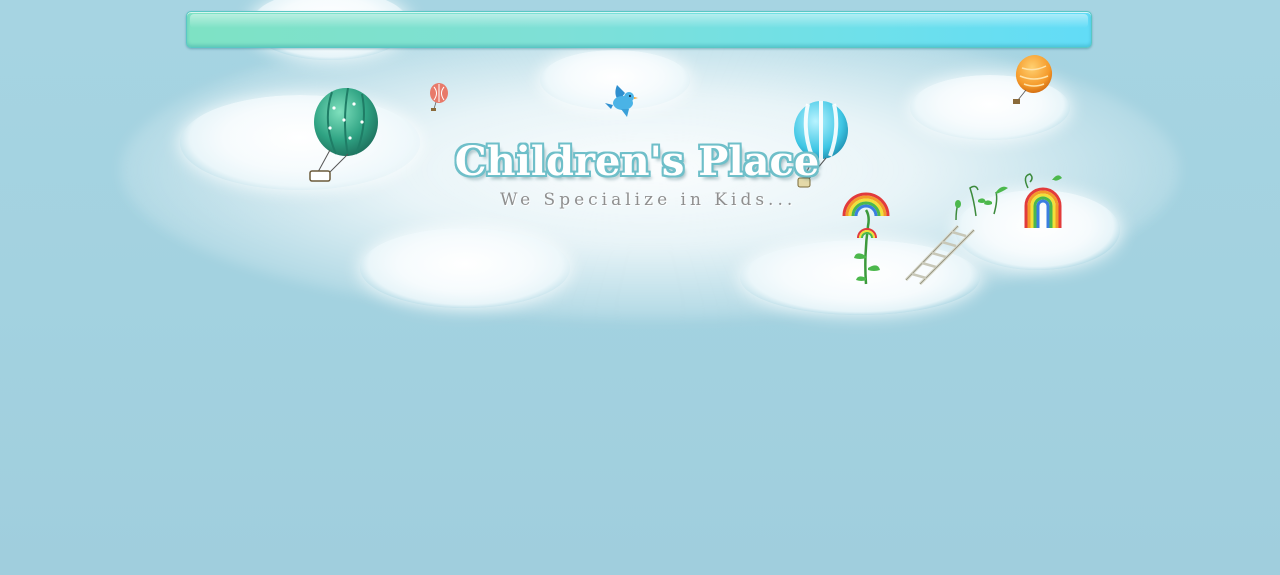 This screenshot has width=1280, height=575. What do you see at coordinates (981, 203) in the screenshot?
I see `sprouts-icon` at bounding box center [981, 203].